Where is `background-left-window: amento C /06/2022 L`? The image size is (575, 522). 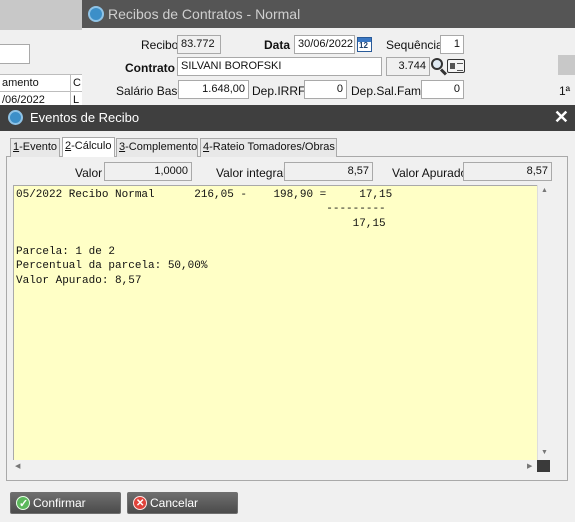
background-left-window: amento C /06/2022 L is located at coordinates (42, 55).